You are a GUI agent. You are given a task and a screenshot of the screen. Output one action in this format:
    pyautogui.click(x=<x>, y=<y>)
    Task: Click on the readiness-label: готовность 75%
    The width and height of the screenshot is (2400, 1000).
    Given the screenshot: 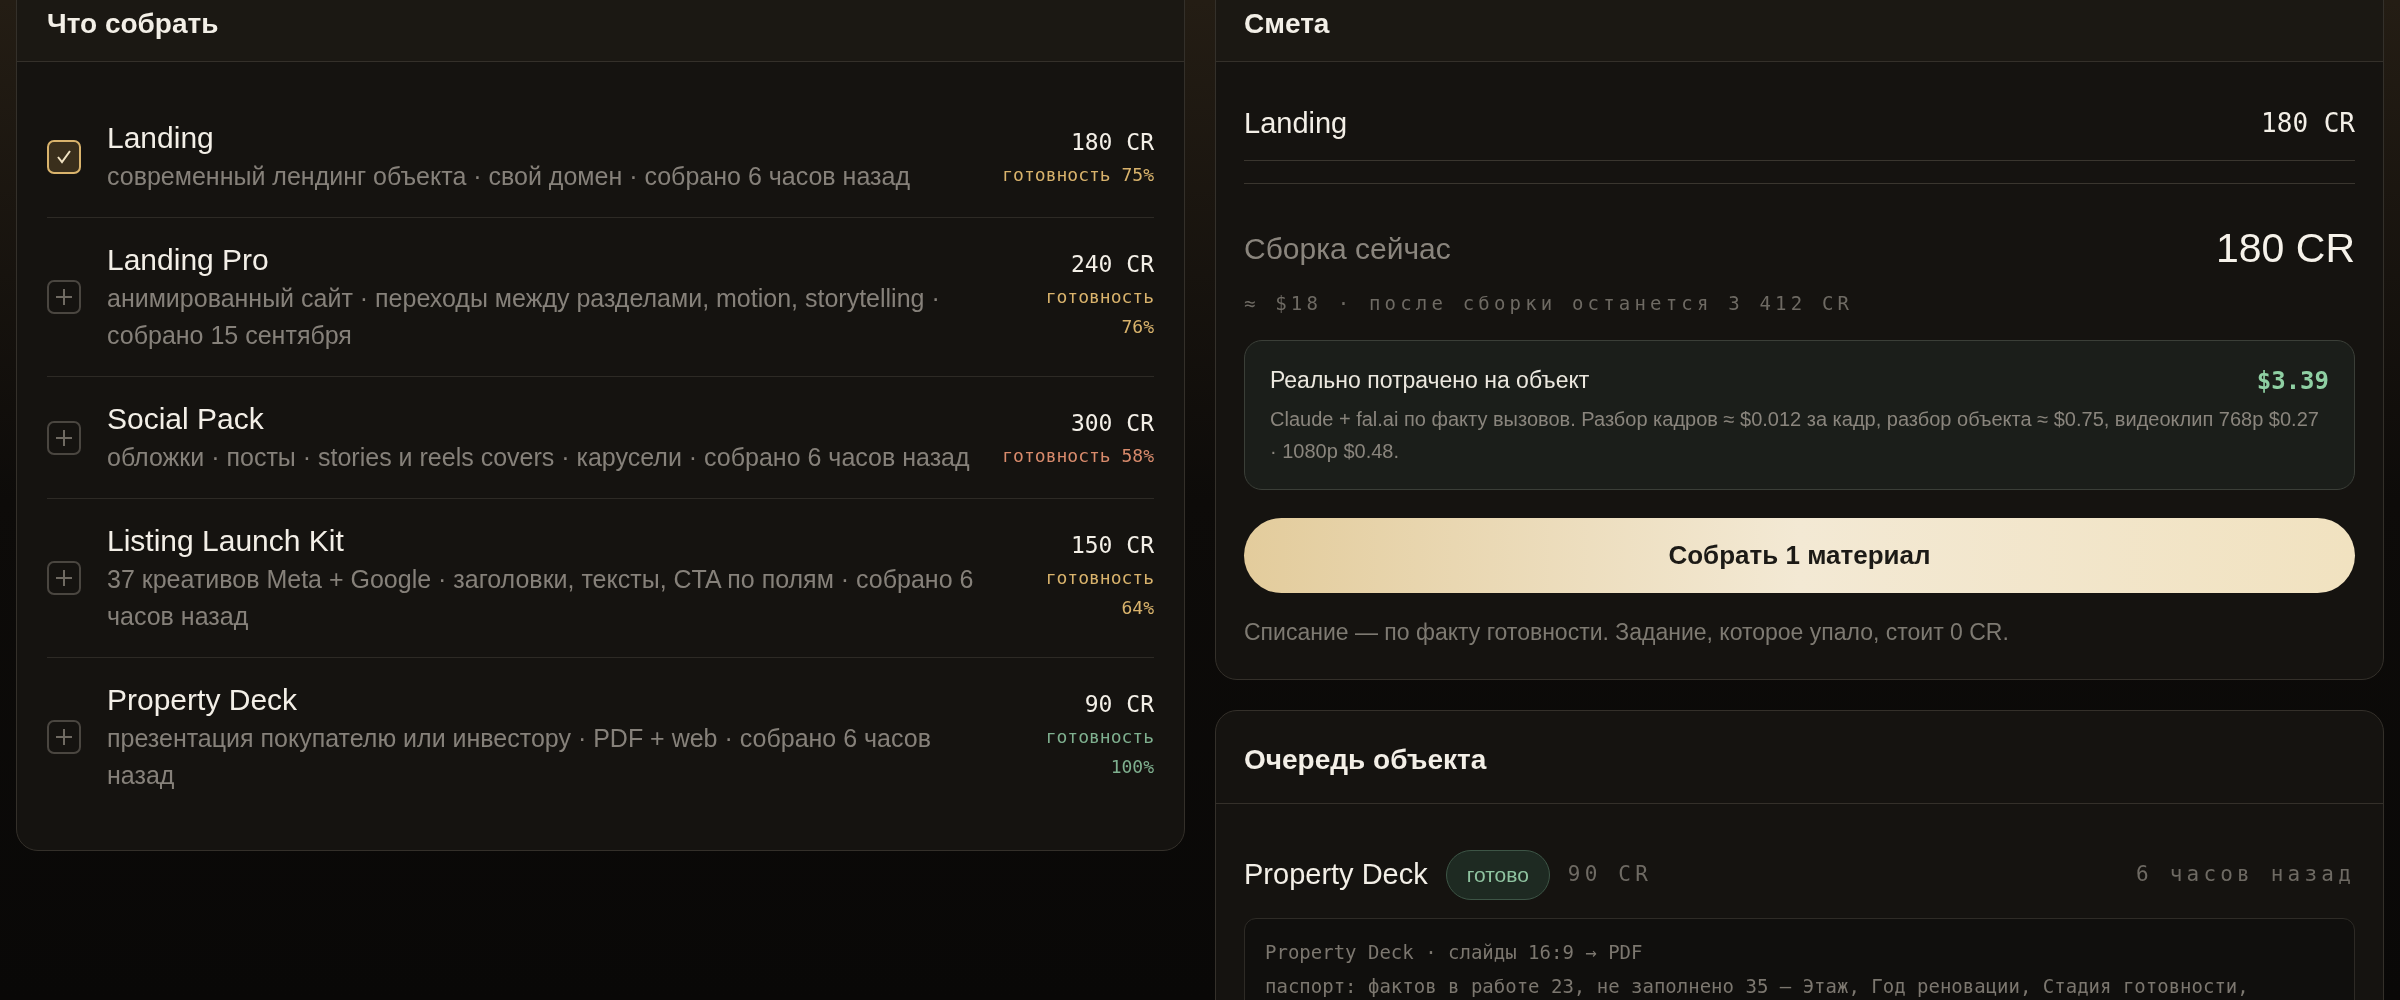 What is the action you would take?
    pyautogui.click(x=1078, y=175)
    